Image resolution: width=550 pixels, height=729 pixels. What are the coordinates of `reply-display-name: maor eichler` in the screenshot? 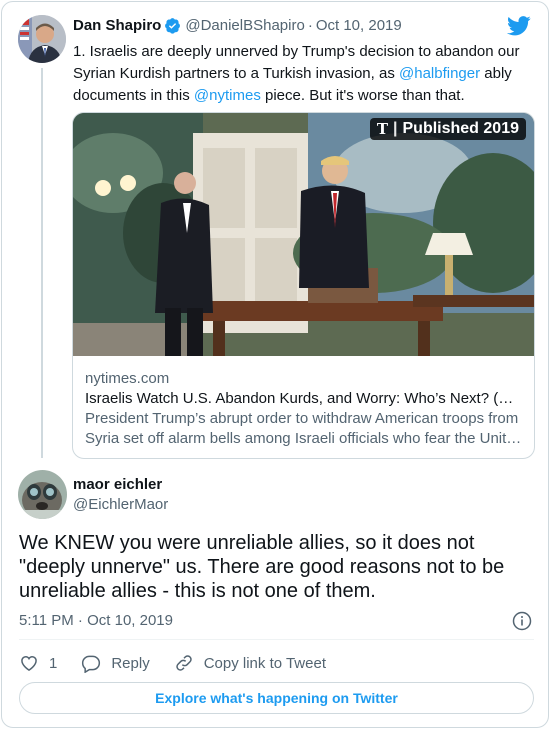 It's located at (117, 484).